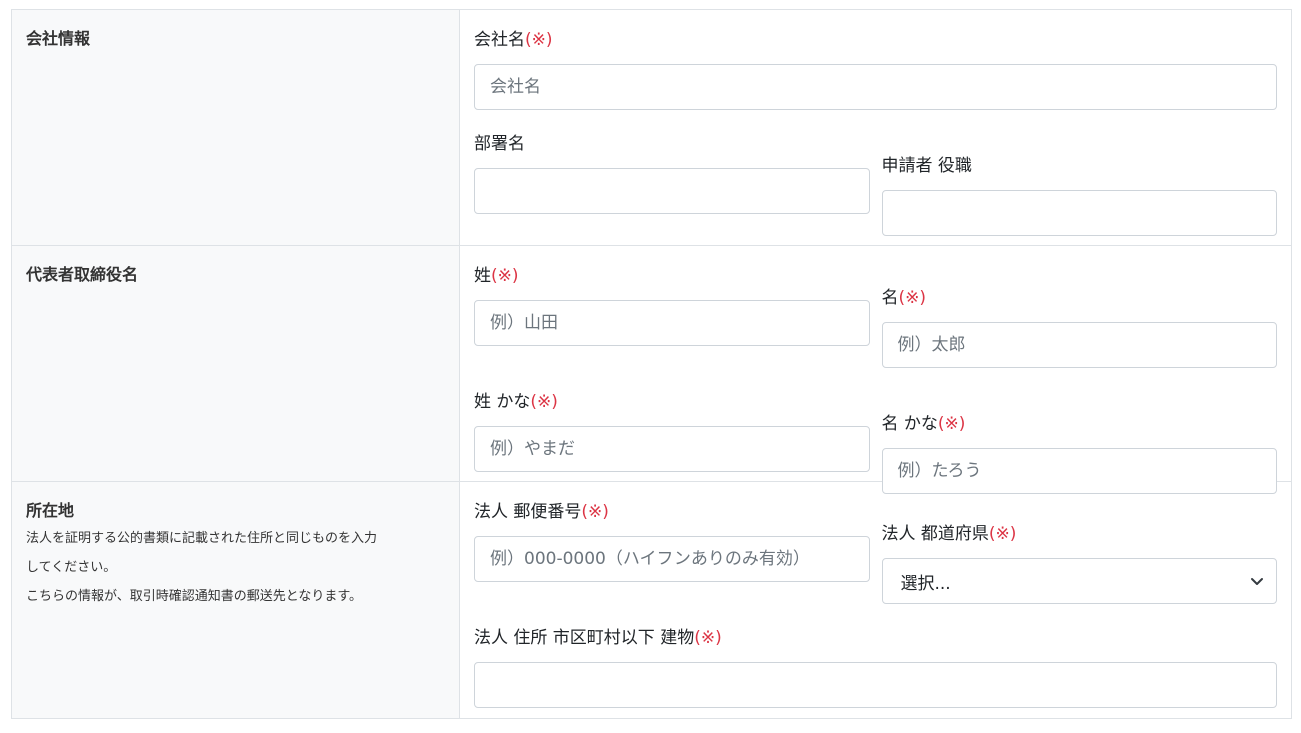  I want to click on section-title-representative: 代表者取締役名, so click(82, 274).